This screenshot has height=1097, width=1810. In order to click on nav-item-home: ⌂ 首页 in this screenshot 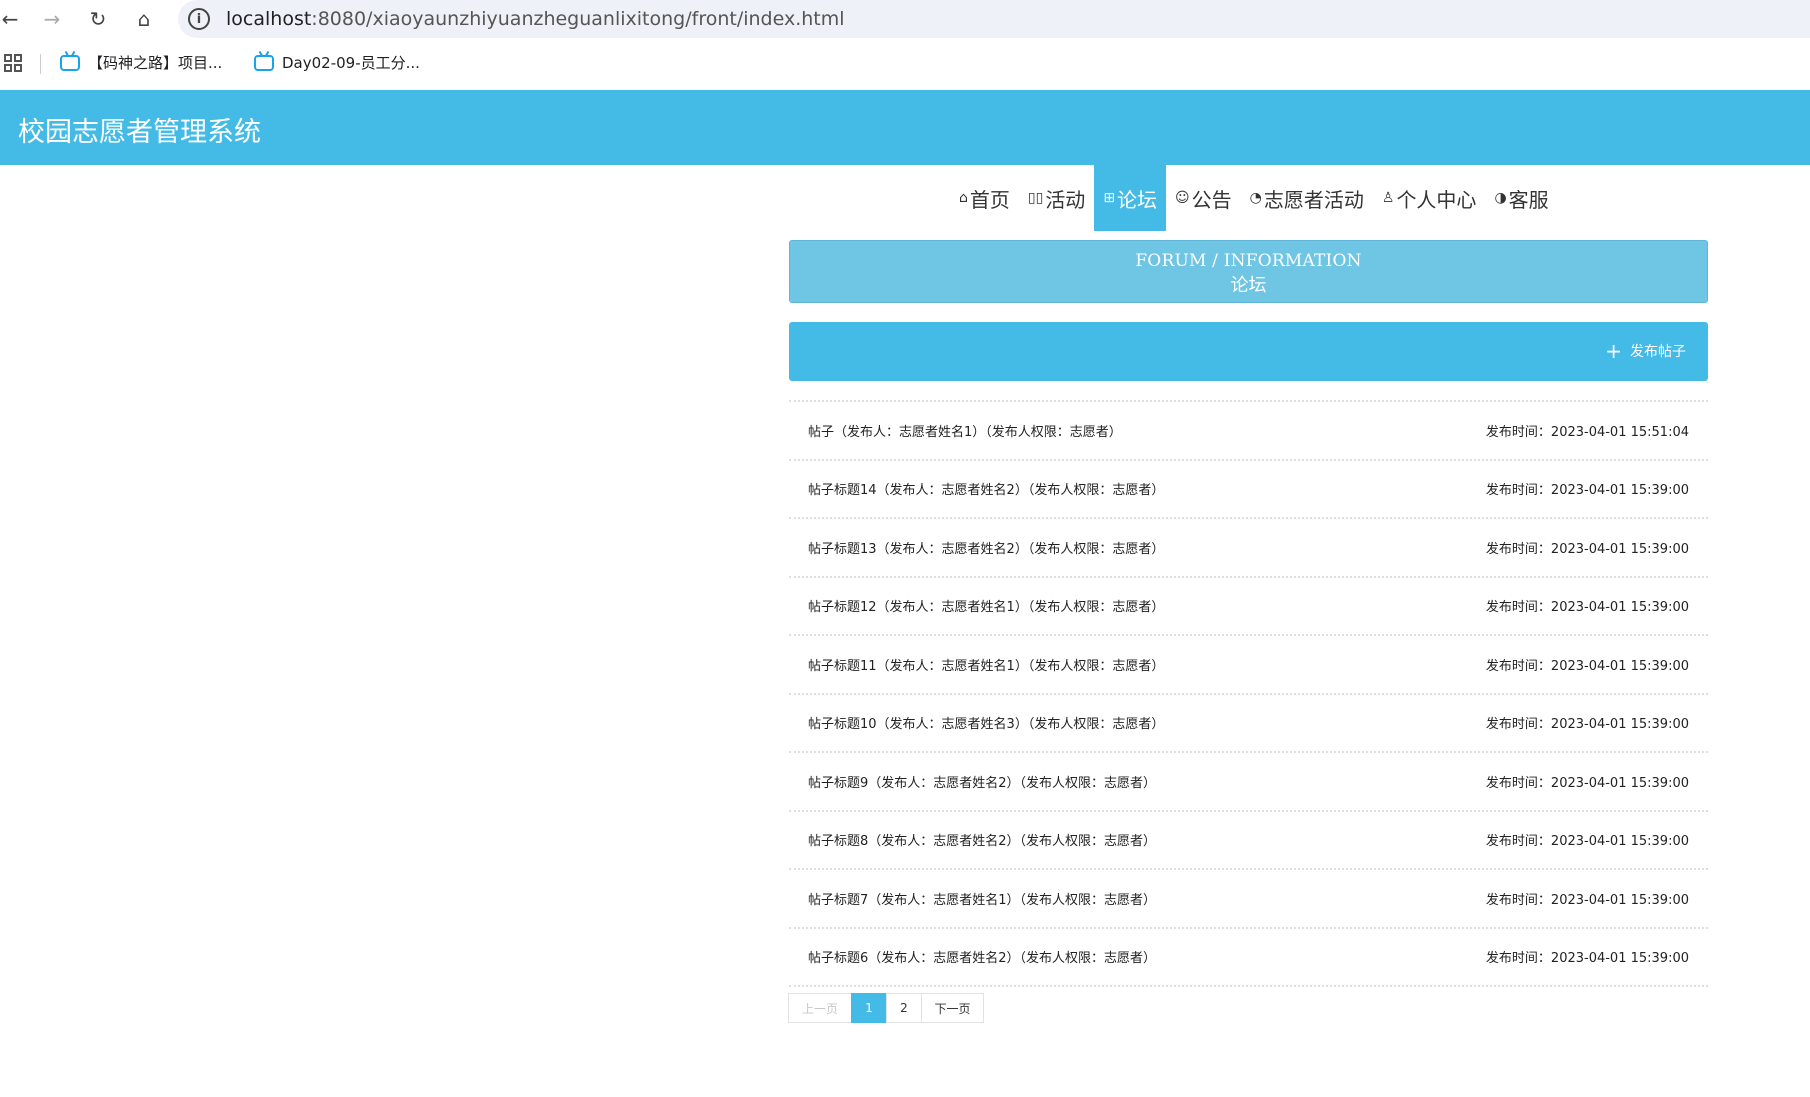, I will do `click(984, 198)`.